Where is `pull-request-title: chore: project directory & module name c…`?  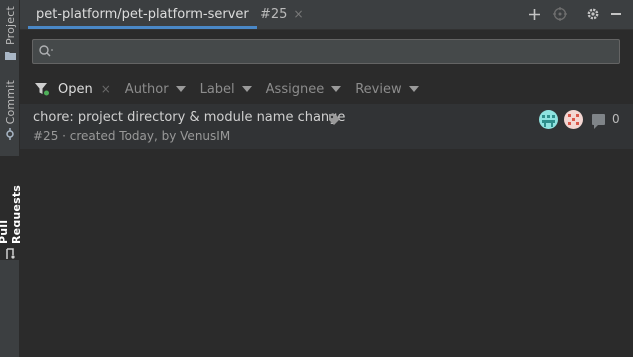
pull-request-title: chore: project directory & module name c… is located at coordinates (189, 117).